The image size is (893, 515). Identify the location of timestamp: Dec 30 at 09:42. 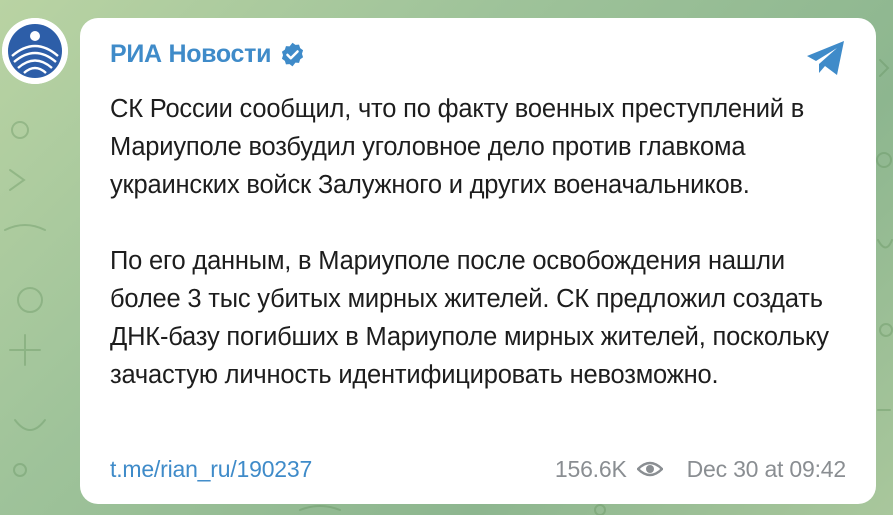
(766, 468).